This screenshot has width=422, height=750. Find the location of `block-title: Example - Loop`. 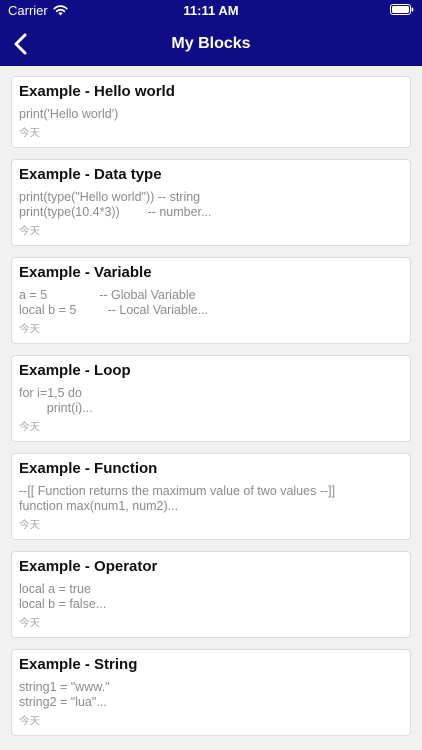

block-title: Example - Loop is located at coordinates (75, 370).